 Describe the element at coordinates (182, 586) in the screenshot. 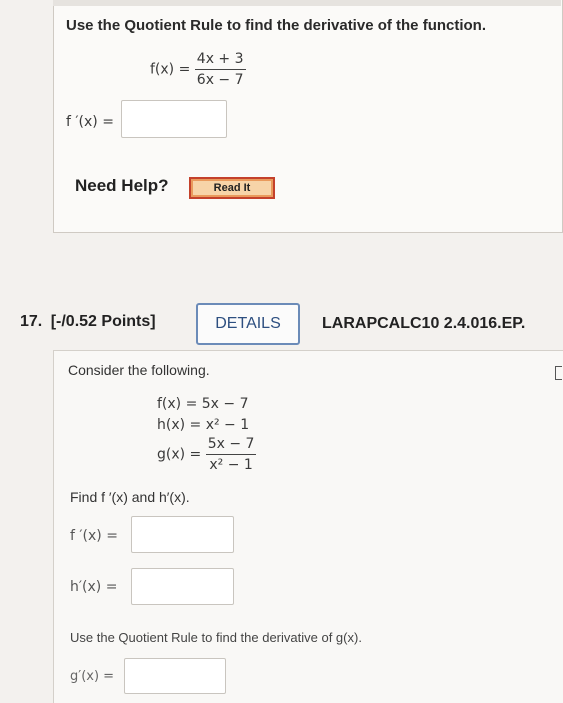

I see `h-prime-input` at that location.